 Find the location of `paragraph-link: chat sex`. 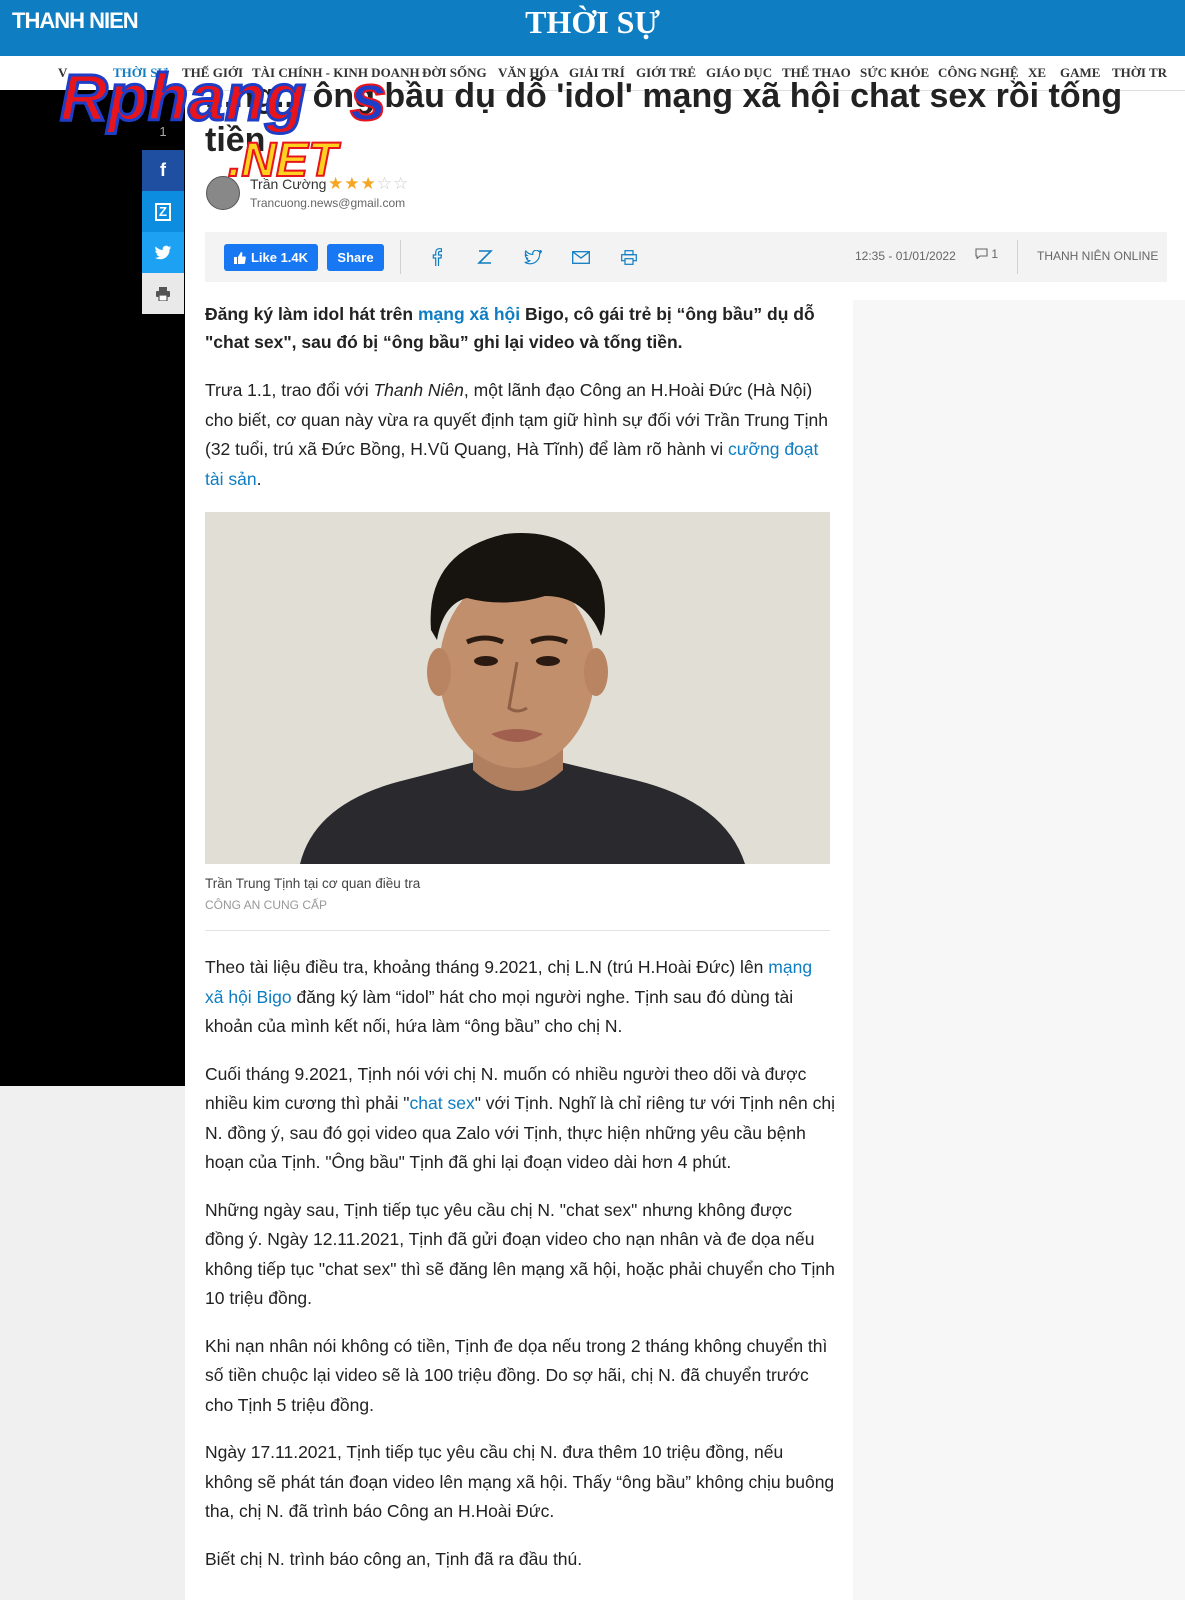

paragraph-link: chat sex is located at coordinates (442, 1103).